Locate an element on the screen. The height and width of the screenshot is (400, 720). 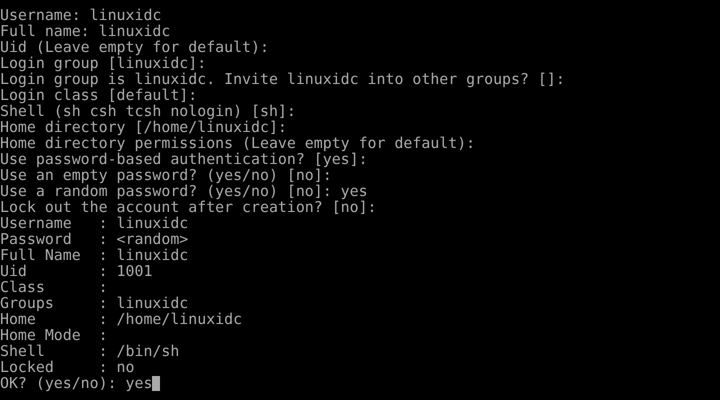
terminal-line: Locked : no is located at coordinates (67, 367).